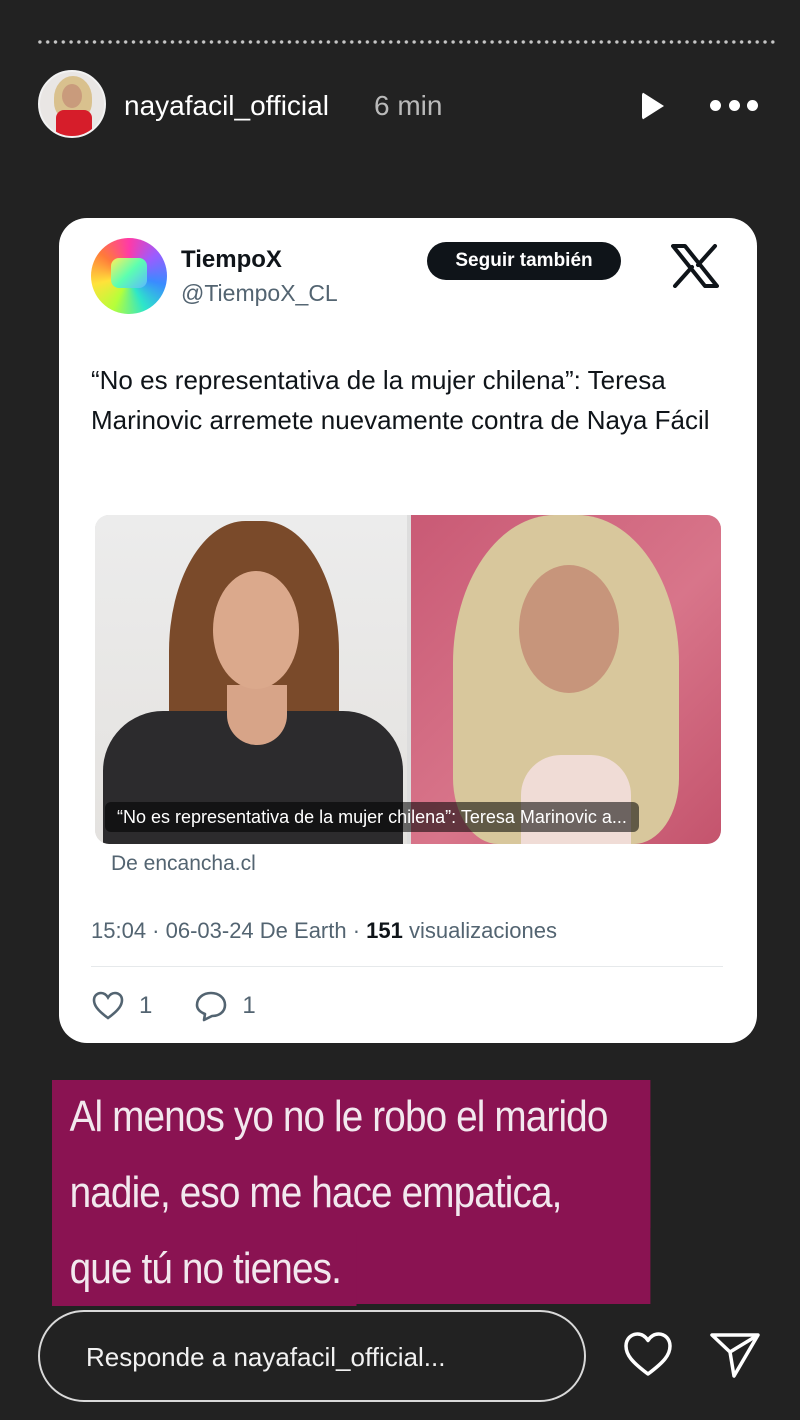 This screenshot has width=800, height=1420. What do you see at coordinates (226, 106) in the screenshot?
I see `username: nayafacil_official` at bounding box center [226, 106].